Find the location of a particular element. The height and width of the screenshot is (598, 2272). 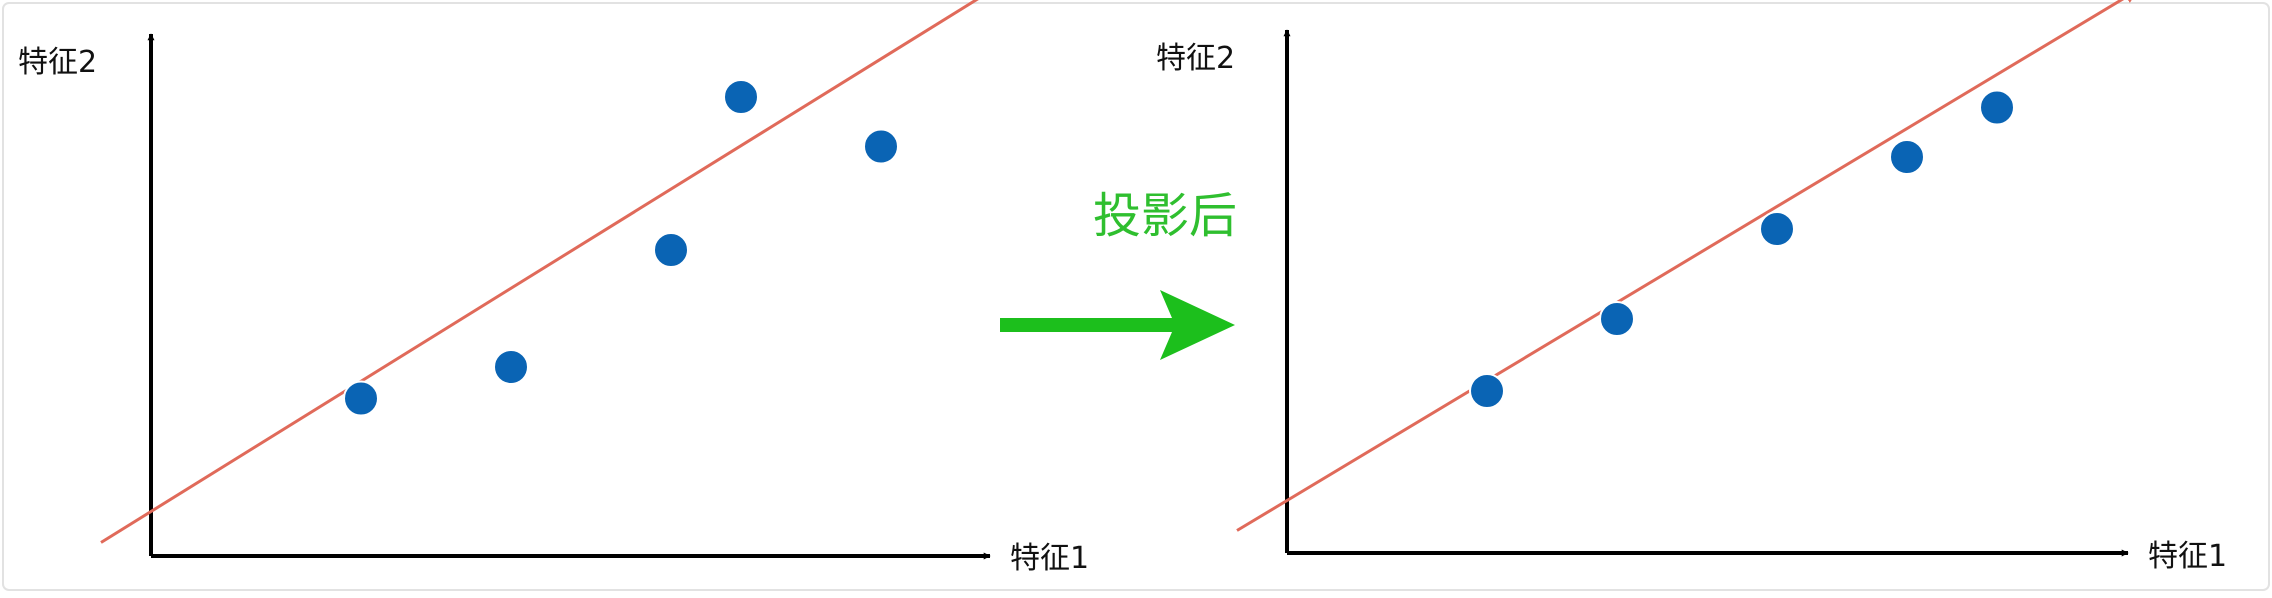

transition: 投影后 is located at coordinates (1118, 274).